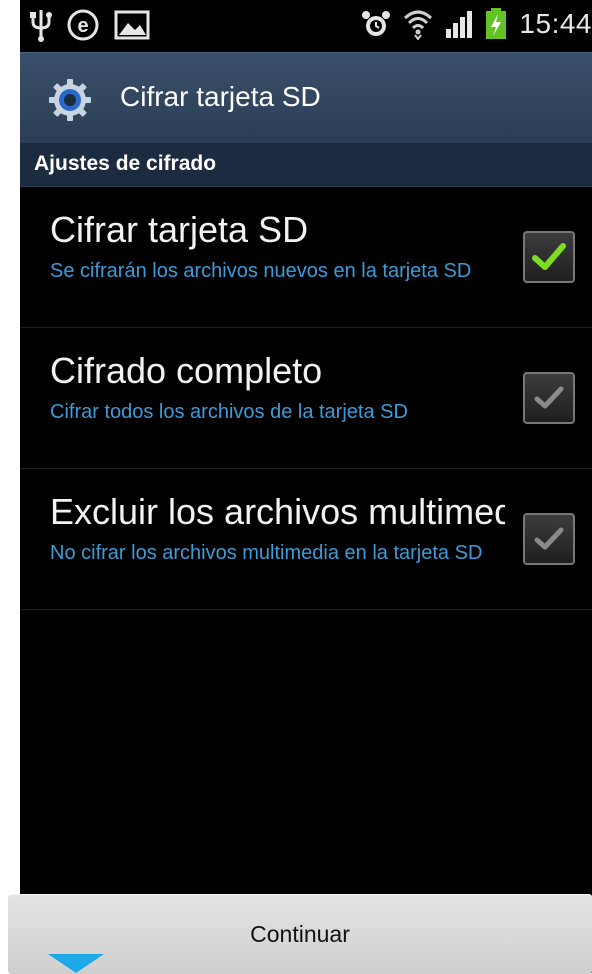 This screenshot has width=592, height=974. What do you see at coordinates (306, 165) in the screenshot?
I see `section-header: Ajustes de cifrado` at bounding box center [306, 165].